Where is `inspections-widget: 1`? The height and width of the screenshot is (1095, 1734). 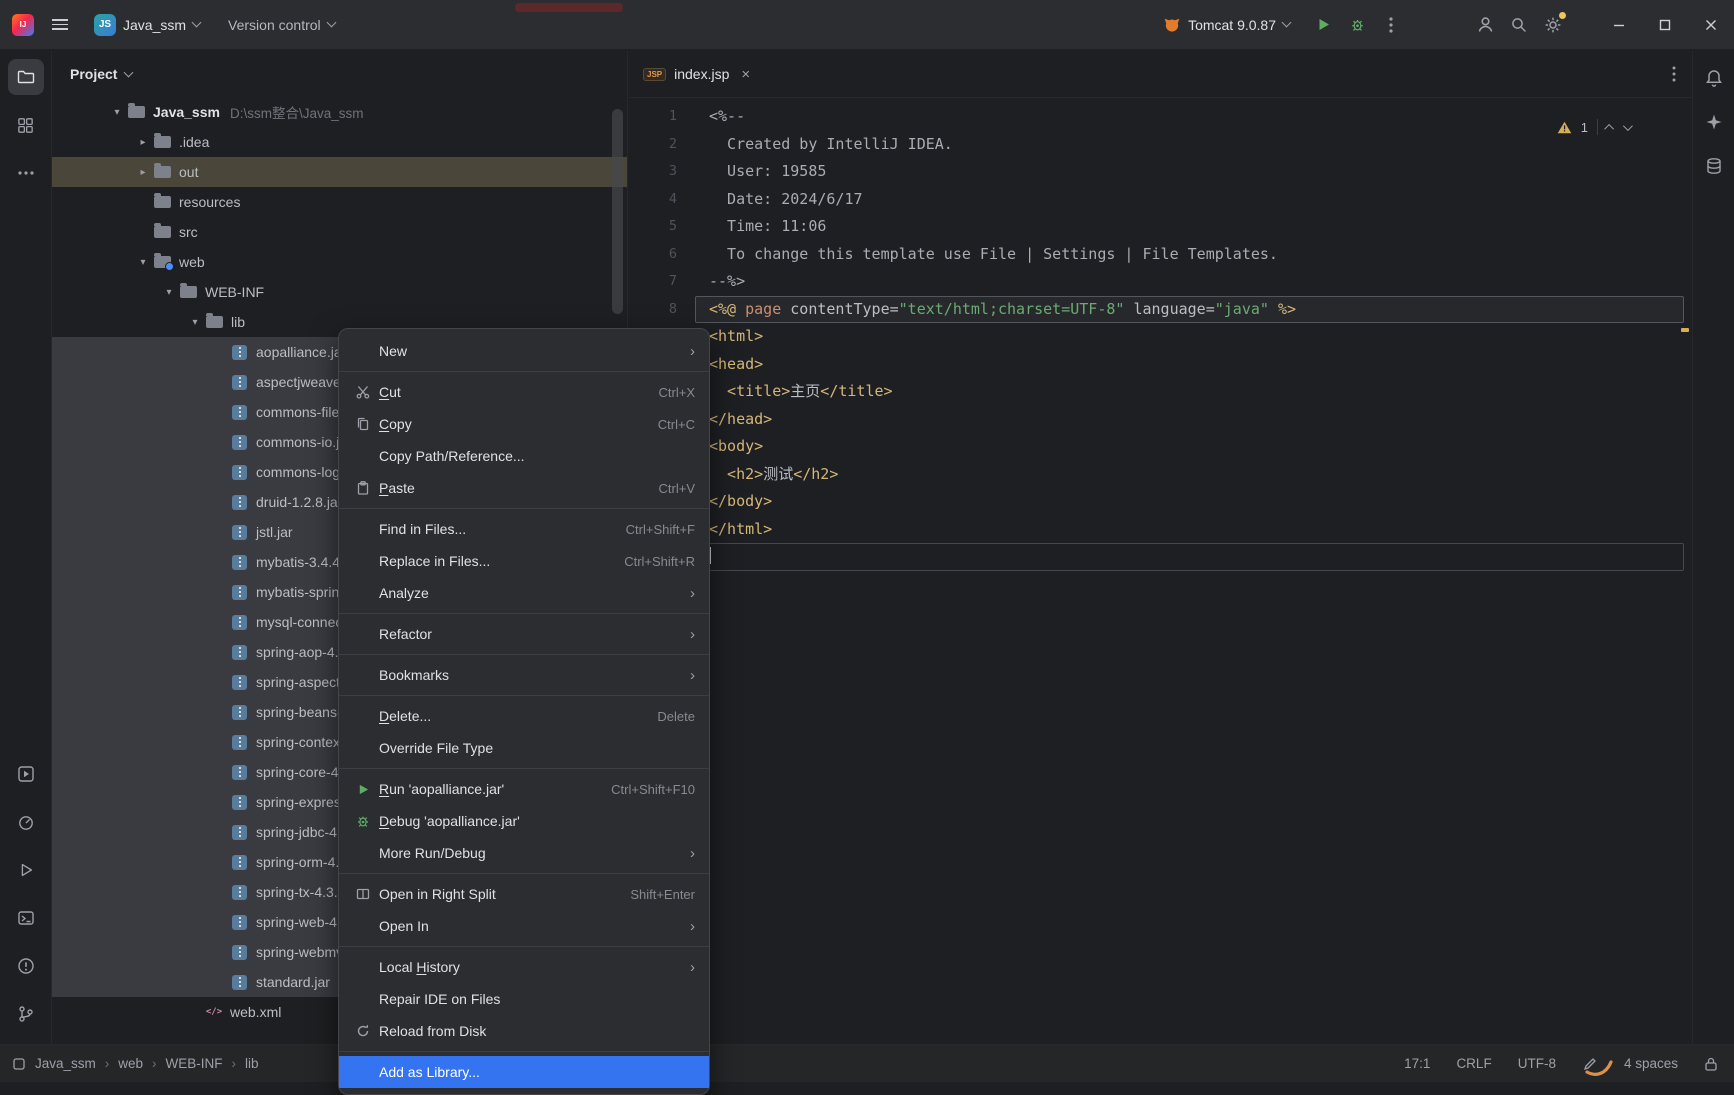 inspections-widget: 1 is located at coordinates (1593, 127).